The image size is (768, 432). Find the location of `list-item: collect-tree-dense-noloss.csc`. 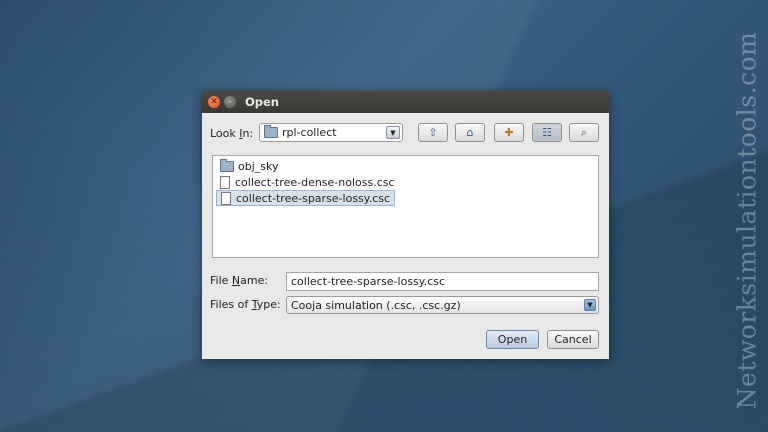

list-item: collect-tree-dense-noloss.csc is located at coordinates (307, 182).